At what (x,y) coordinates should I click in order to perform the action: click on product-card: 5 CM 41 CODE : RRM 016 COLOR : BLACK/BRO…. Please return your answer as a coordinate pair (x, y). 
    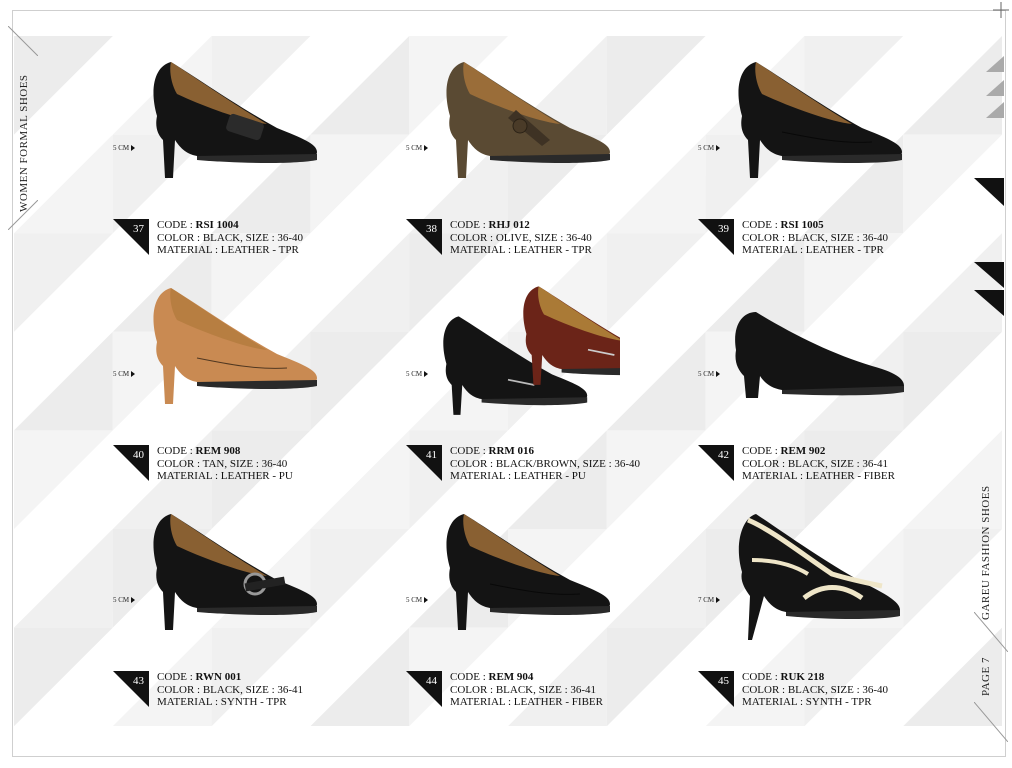
    Looking at the image, I should click on (551, 376).